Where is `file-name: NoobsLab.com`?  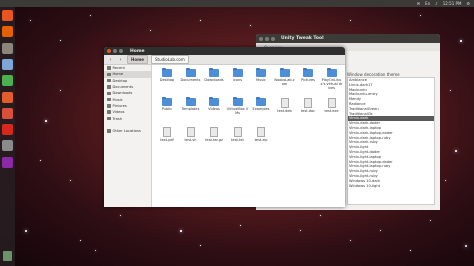 file-name: NoobsLab.com is located at coordinates (284, 82).